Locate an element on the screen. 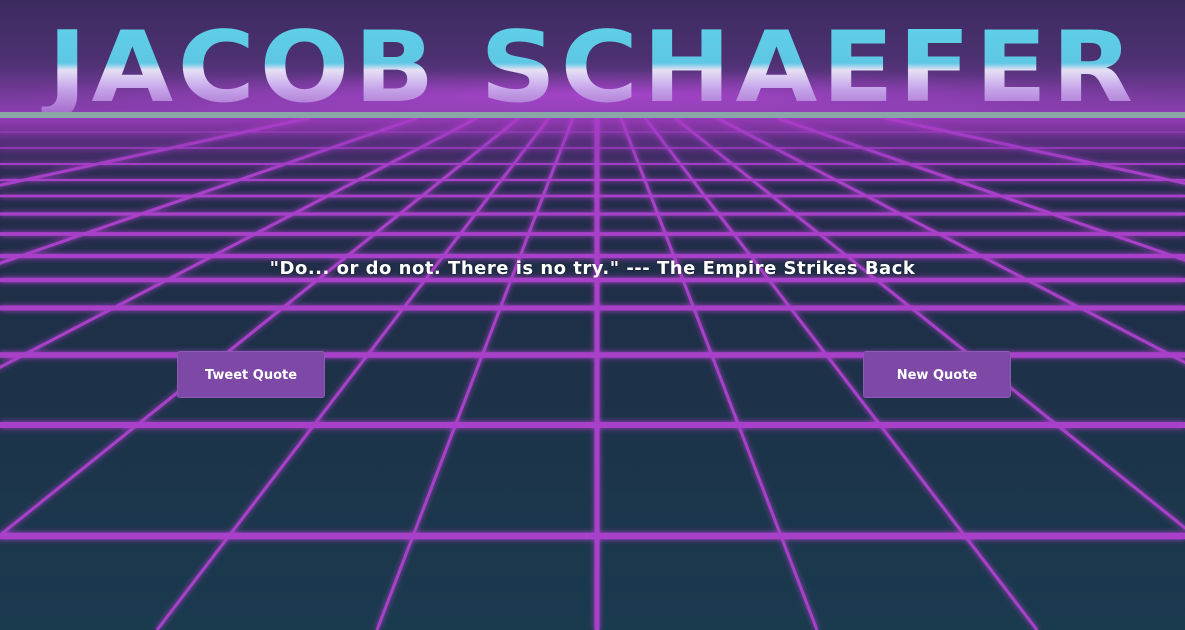 The width and height of the screenshot is (1185, 630). new-quote-button: New Quote is located at coordinates (937, 374).